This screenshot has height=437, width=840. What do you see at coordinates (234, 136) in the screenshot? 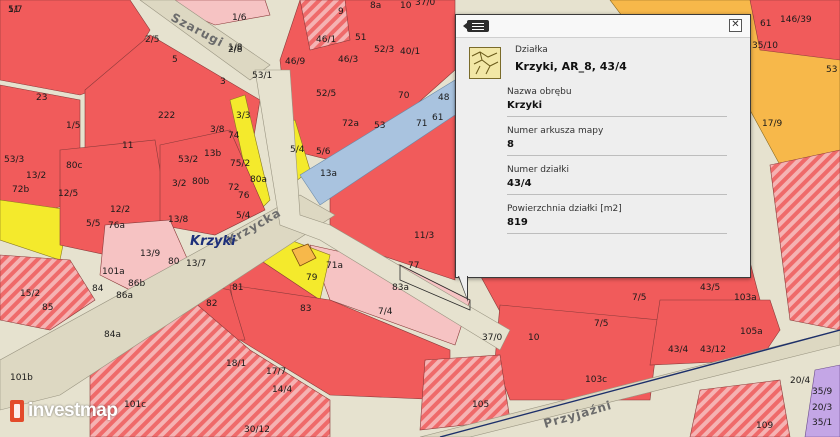
I see `parcel-number-label: 74` at bounding box center [234, 136].